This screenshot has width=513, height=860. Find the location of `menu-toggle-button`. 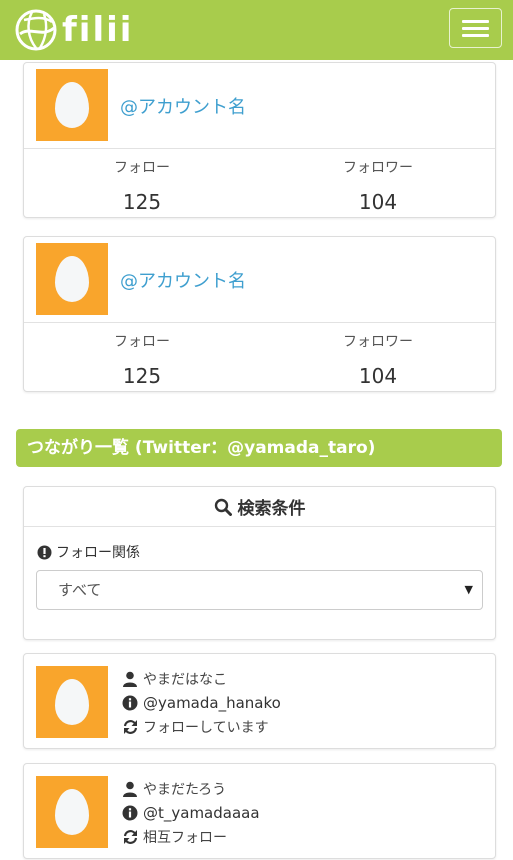

menu-toggle-button is located at coordinates (475, 28).